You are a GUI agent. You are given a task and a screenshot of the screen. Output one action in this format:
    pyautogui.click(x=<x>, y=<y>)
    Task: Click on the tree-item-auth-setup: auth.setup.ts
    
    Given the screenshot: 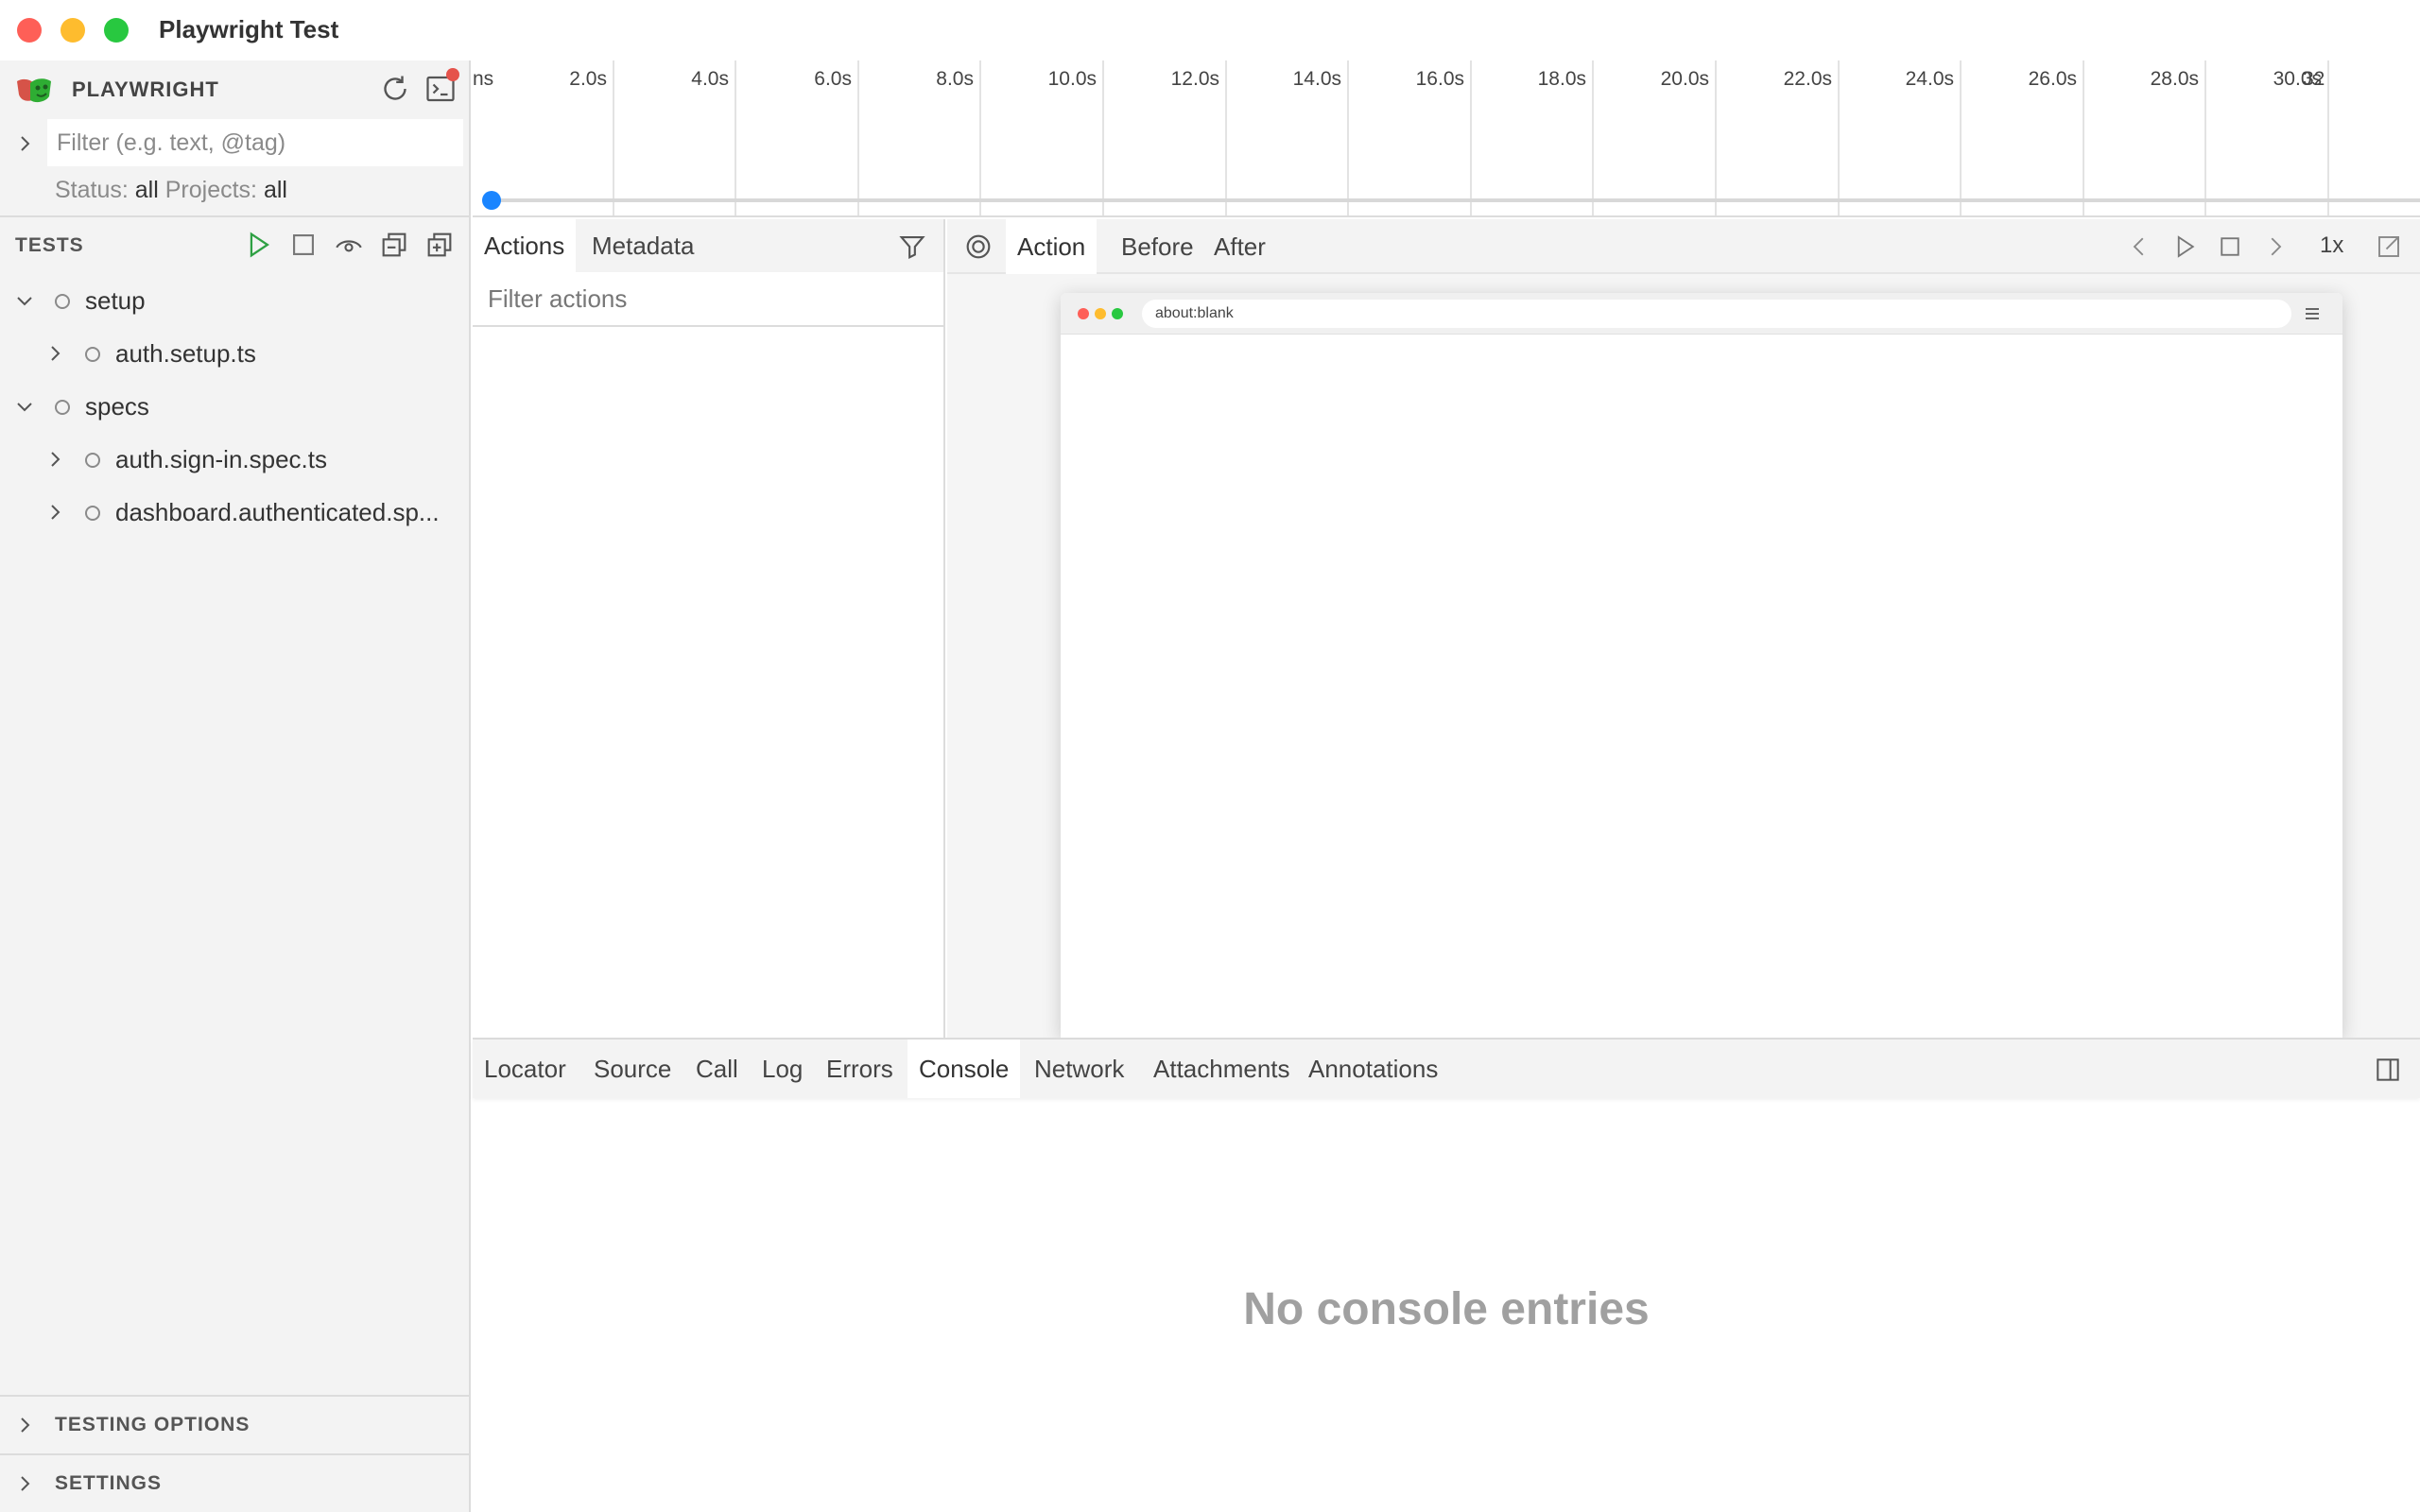 What is the action you would take?
    pyautogui.click(x=234, y=353)
    